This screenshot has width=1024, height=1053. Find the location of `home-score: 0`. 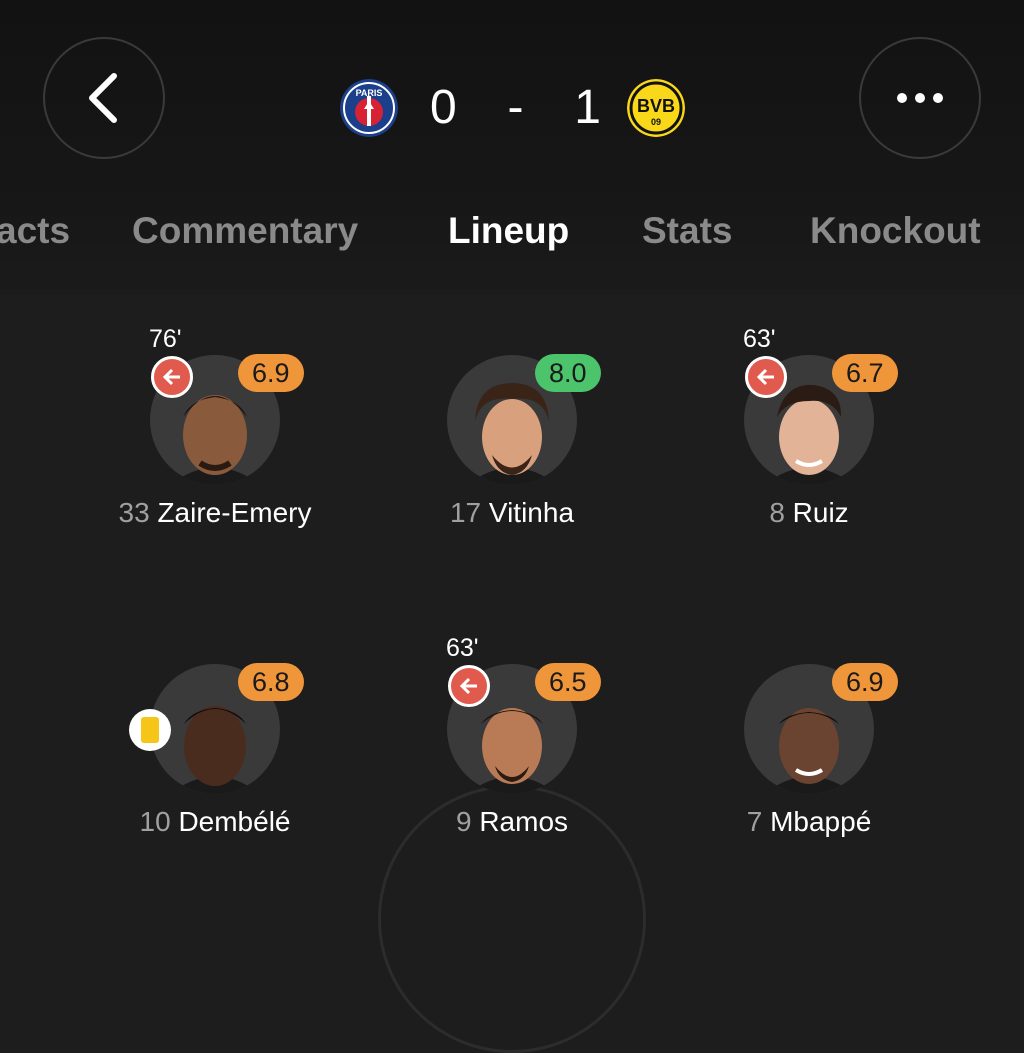

home-score: 0 is located at coordinates (444, 107).